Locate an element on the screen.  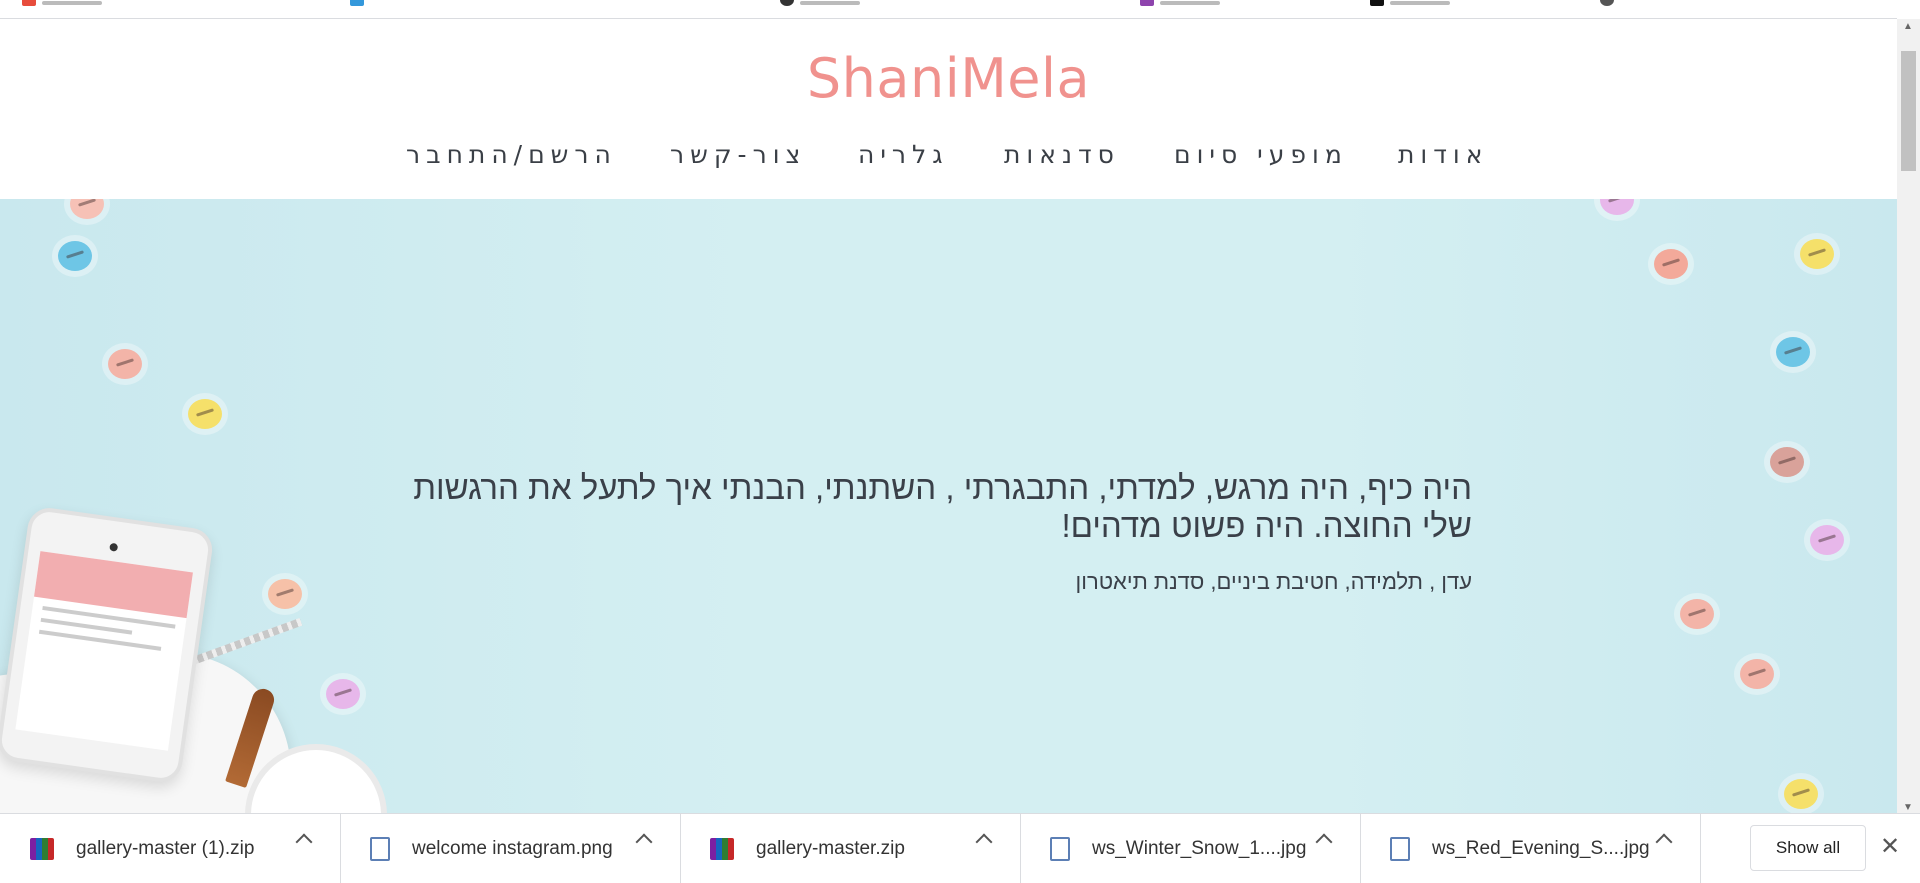
show-all-button: Show all is located at coordinates (1808, 848).